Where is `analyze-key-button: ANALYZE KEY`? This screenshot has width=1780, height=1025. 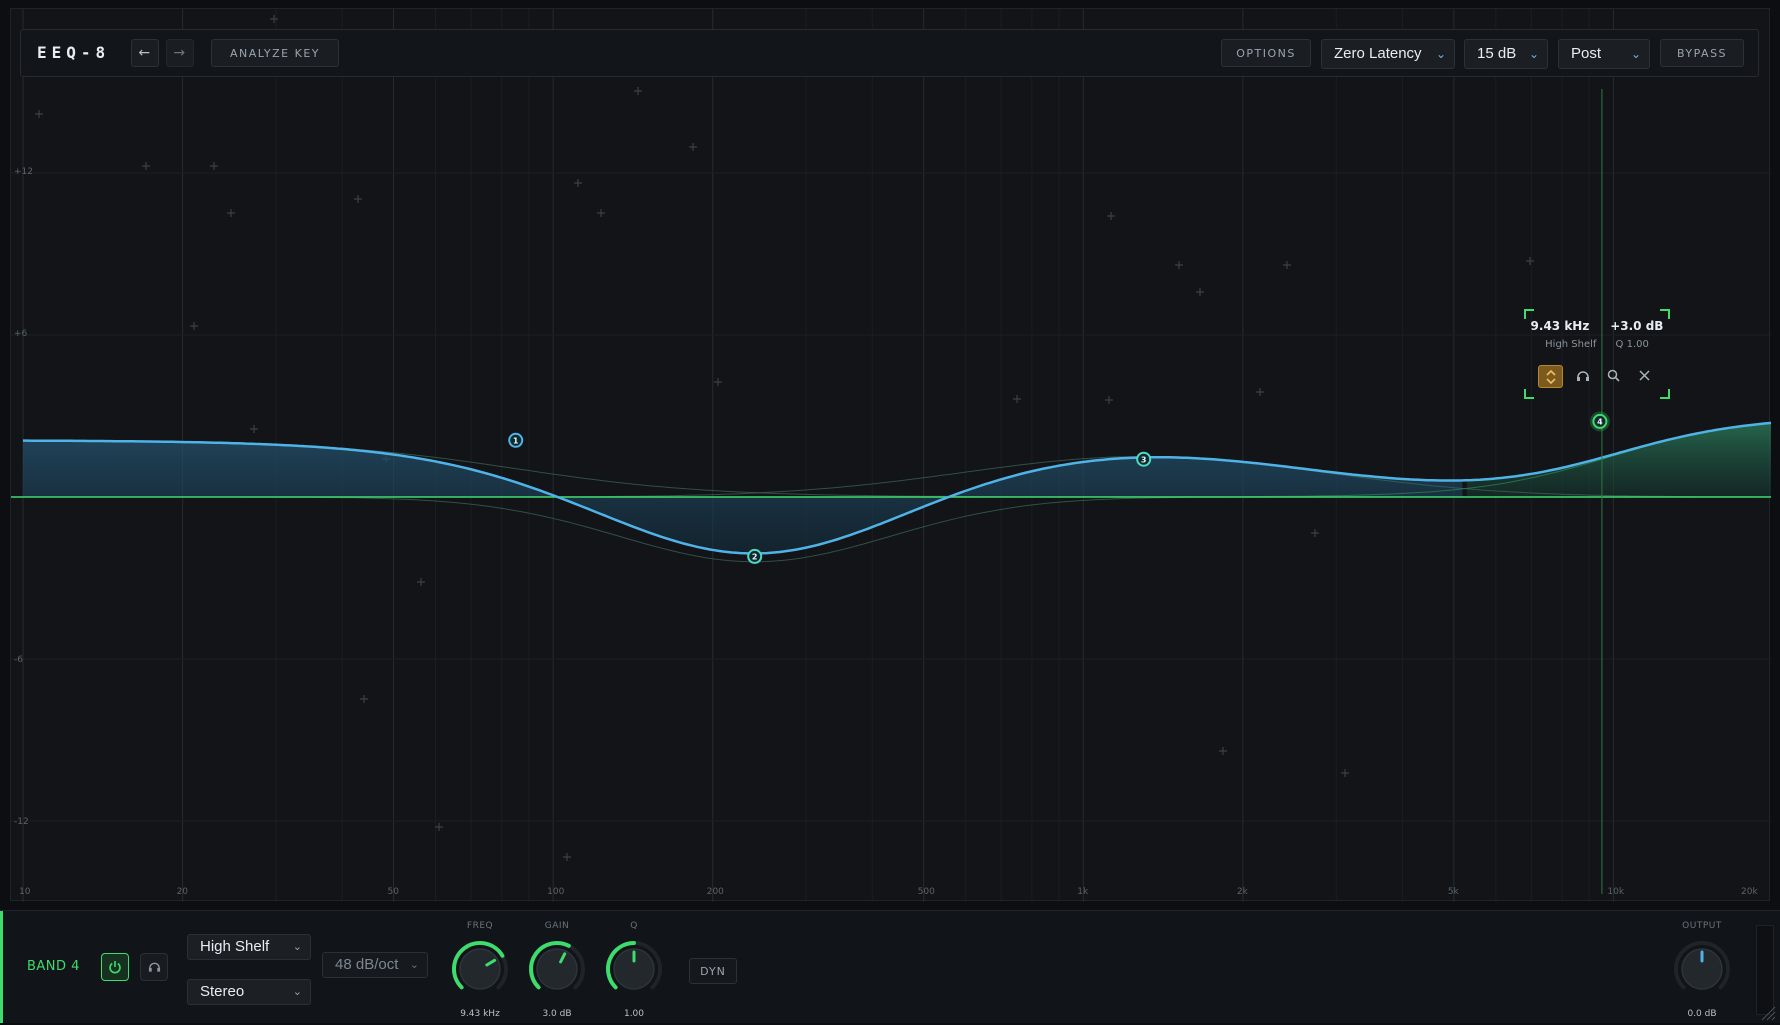 analyze-key-button: ANALYZE KEY is located at coordinates (275, 53).